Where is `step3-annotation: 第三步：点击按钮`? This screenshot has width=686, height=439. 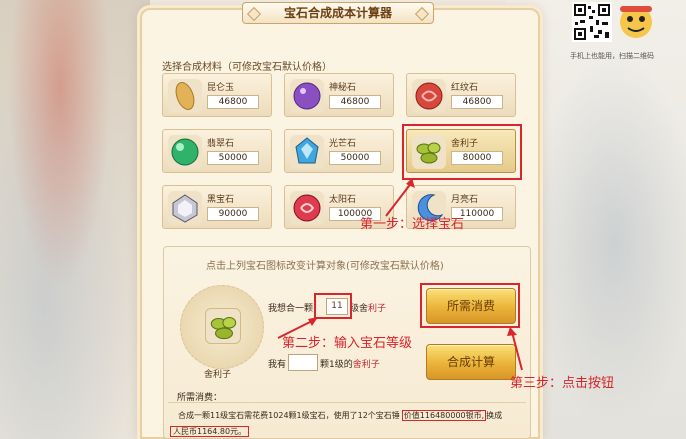 step3-annotation: 第三步：点击按钮 is located at coordinates (562, 383).